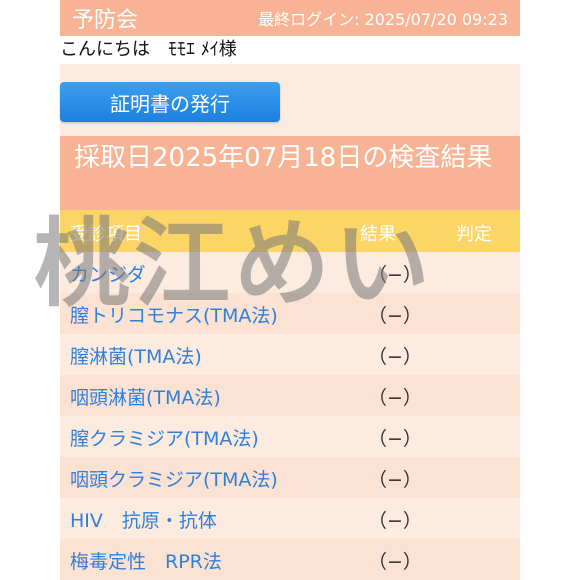 The image size is (576, 580). I want to click on test-item-name: 咽頭クラミジア(TMA法), so click(174, 478).